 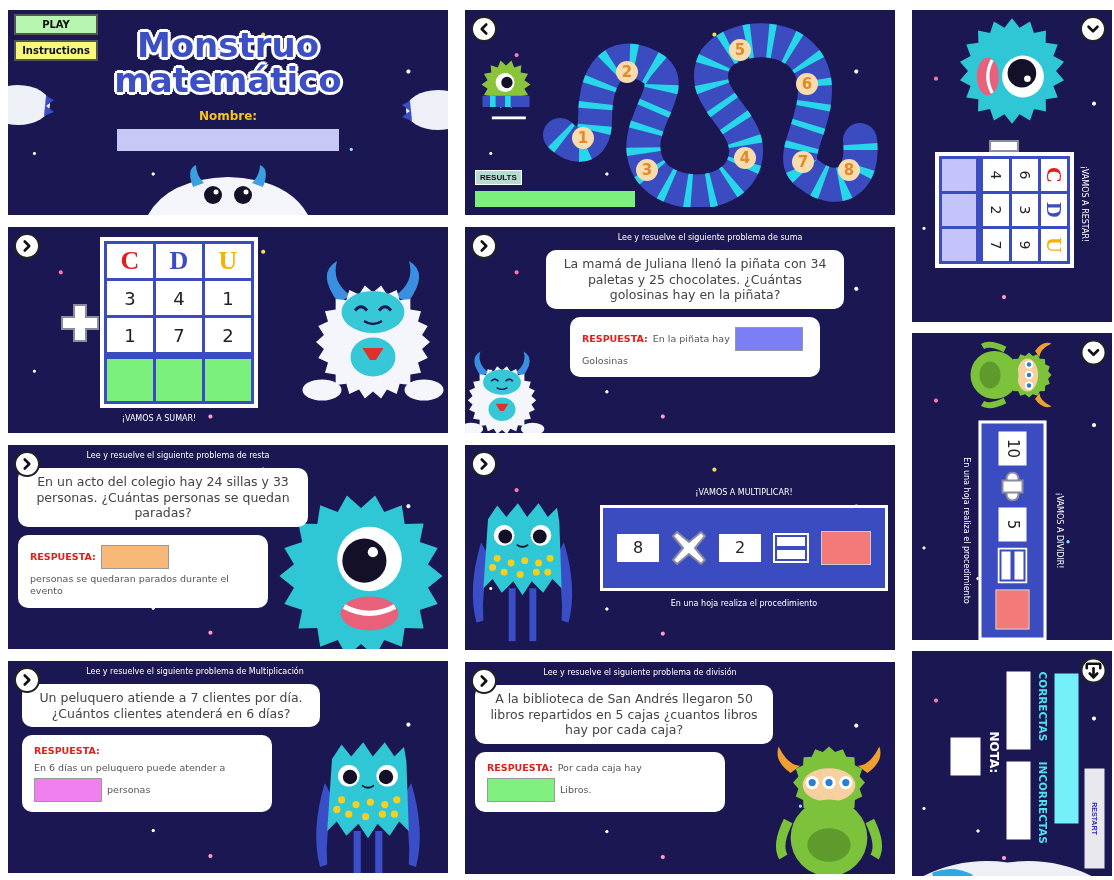 What do you see at coordinates (576, 790) in the screenshot?
I see `answer-text: Libros.` at bounding box center [576, 790].